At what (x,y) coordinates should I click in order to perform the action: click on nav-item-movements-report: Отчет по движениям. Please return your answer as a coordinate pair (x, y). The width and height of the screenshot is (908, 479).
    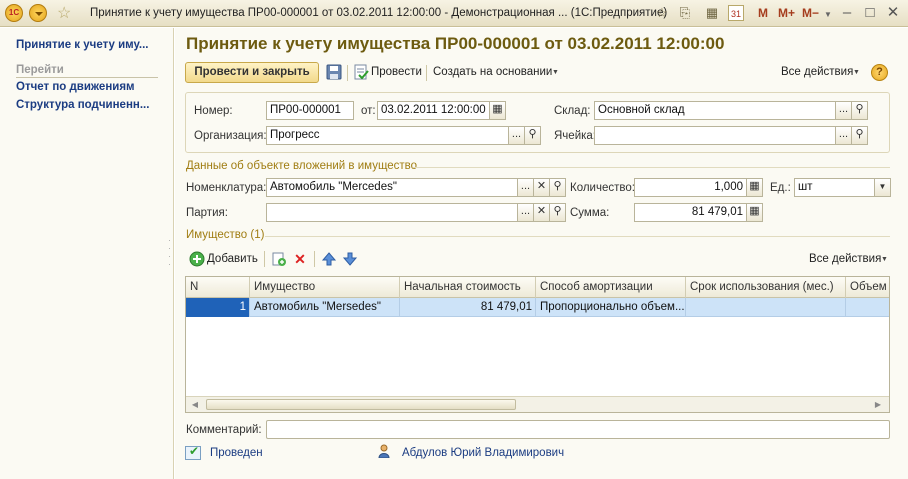
    Looking at the image, I should click on (92, 87).